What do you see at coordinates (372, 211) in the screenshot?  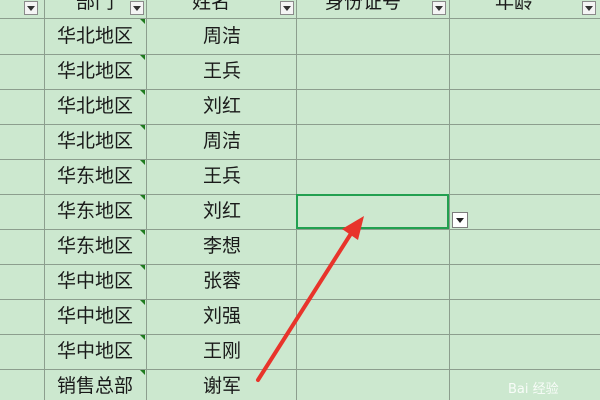 I see `active-cell-id-number` at bounding box center [372, 211].